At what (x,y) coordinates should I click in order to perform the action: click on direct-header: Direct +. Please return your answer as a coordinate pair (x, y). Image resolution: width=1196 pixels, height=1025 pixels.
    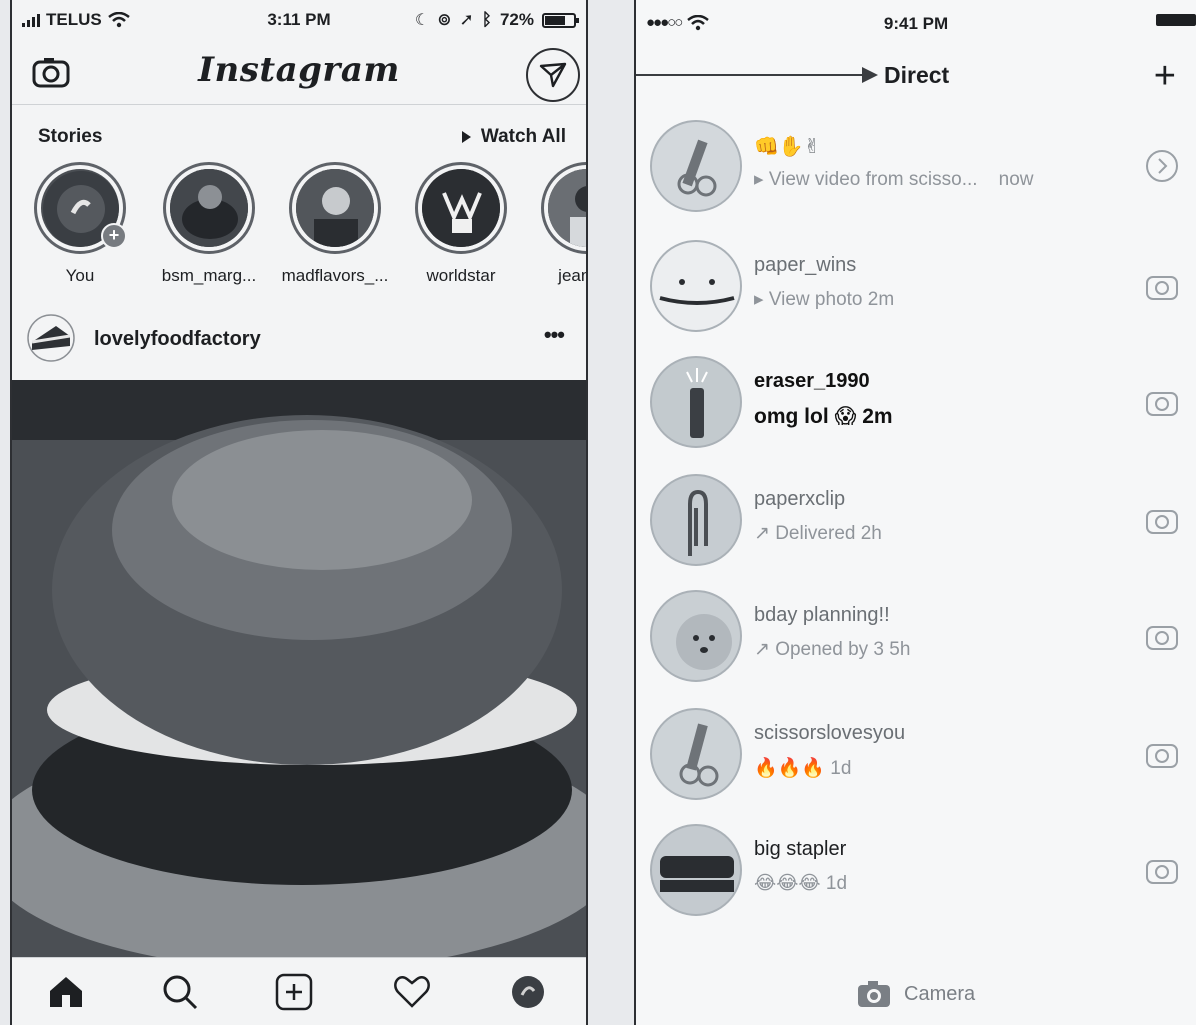
    Looking at the image, I should click on (916, 81).